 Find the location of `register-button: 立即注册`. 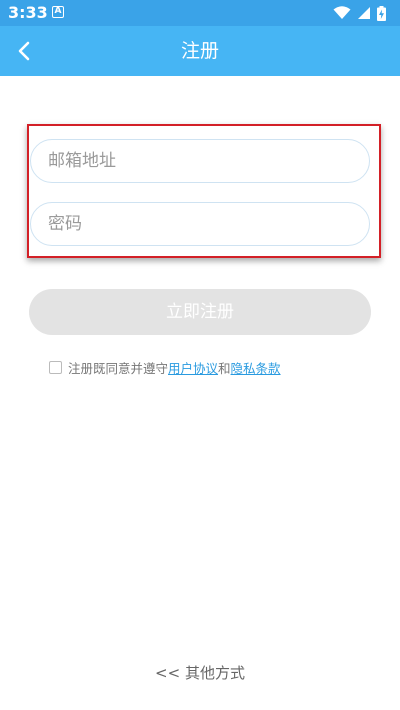

register-button: 立即注册 is located at coordinates (200, 312).